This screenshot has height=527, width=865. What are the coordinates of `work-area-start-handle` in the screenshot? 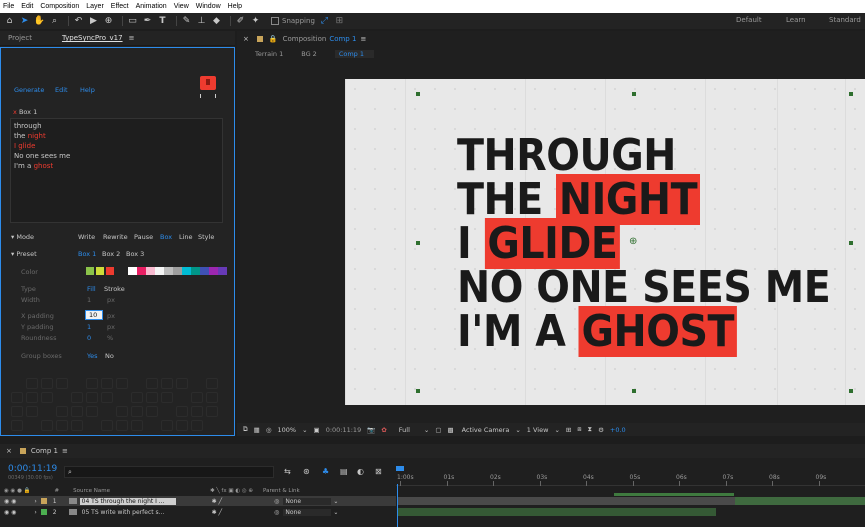 It's located at (400, 468).